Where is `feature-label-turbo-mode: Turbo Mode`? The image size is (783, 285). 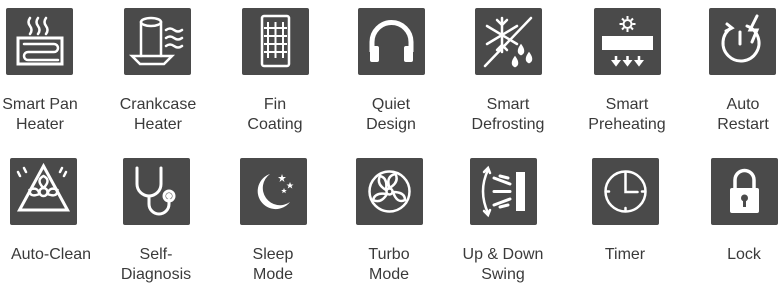 feature-label-turbo-mode: Turbo Mode is located at coordinates (389, 264).